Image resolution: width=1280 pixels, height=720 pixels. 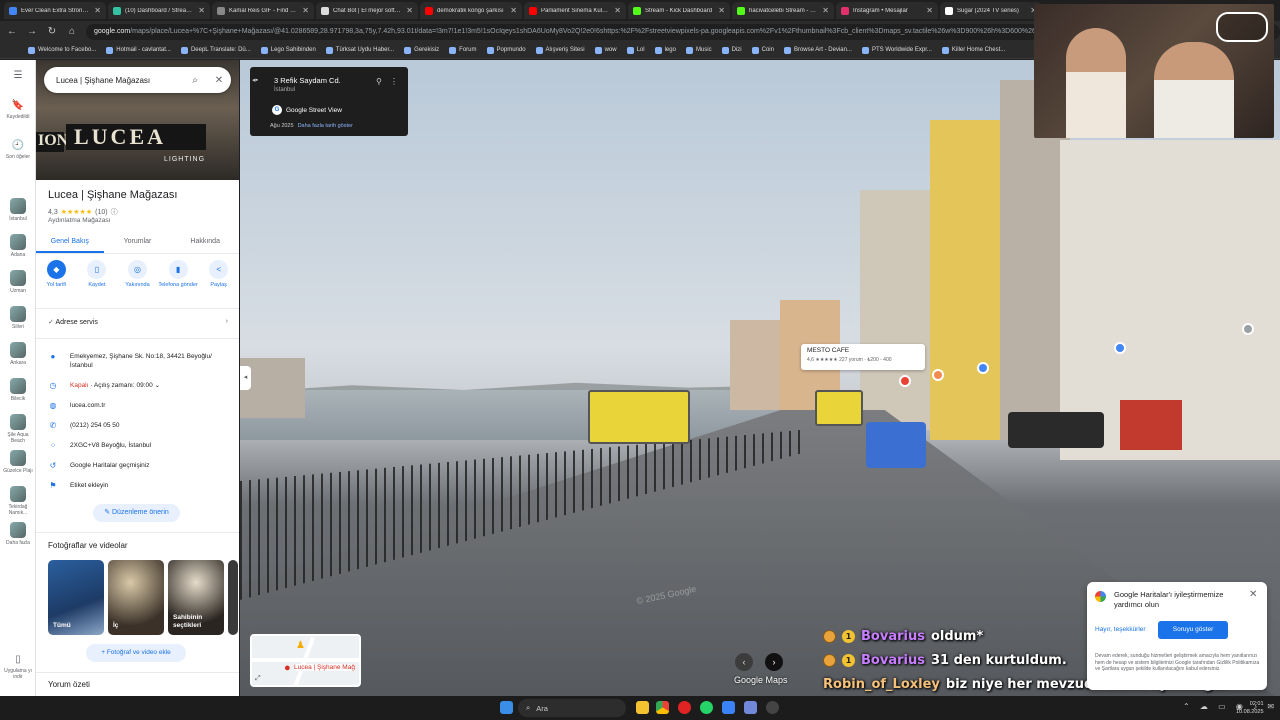 I want to click on plus-code-row: ⁘ 2XGC+V8 Beyoğlu, İstanbul, so click(x=140, y=445).